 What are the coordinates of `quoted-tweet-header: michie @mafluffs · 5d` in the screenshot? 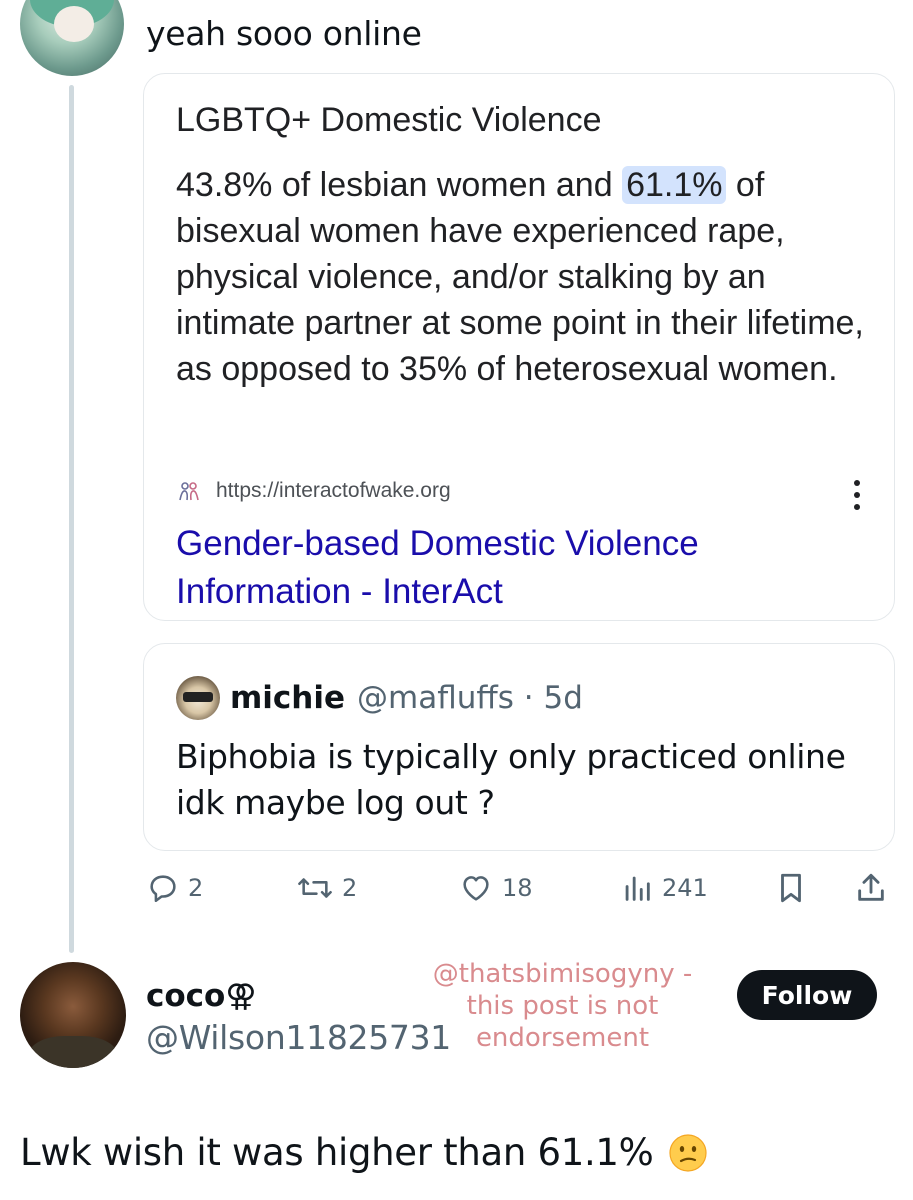 It's located at (379, 698).